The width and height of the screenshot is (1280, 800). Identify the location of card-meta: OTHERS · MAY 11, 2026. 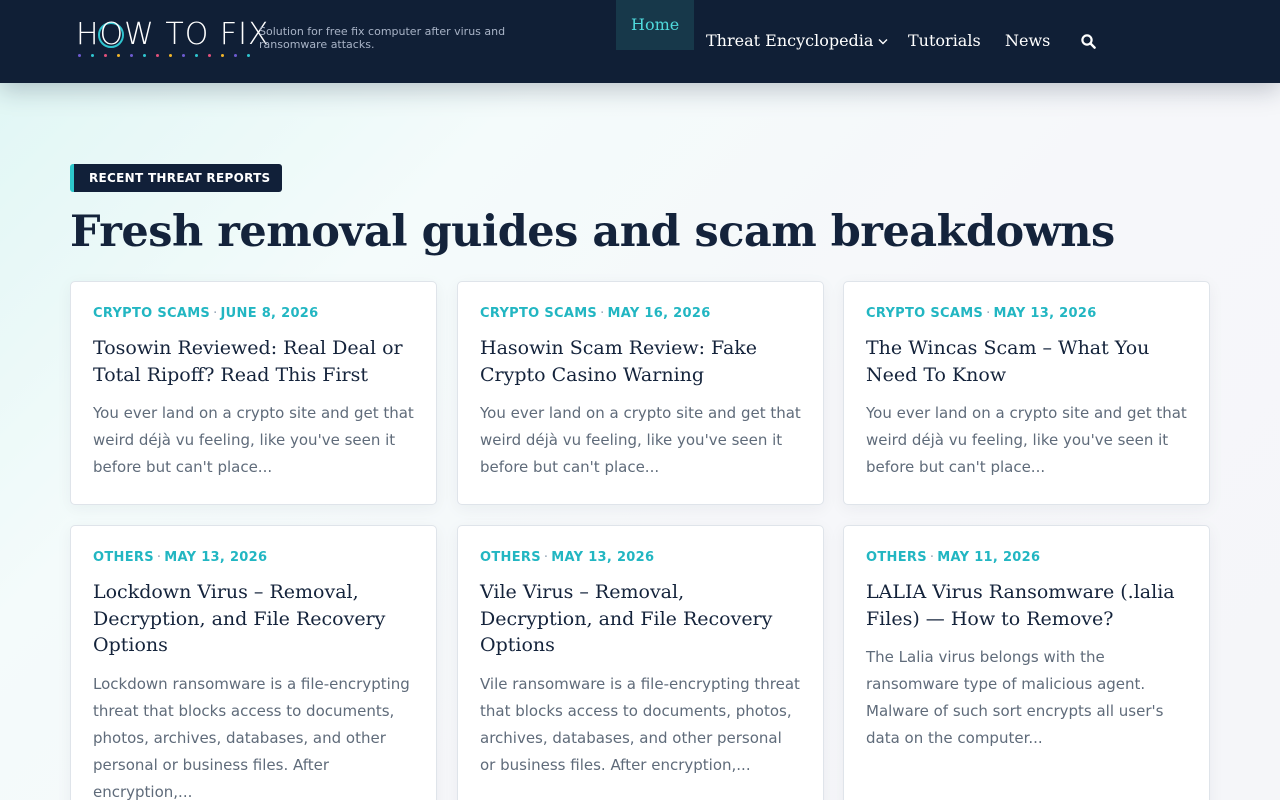
(953, 557).